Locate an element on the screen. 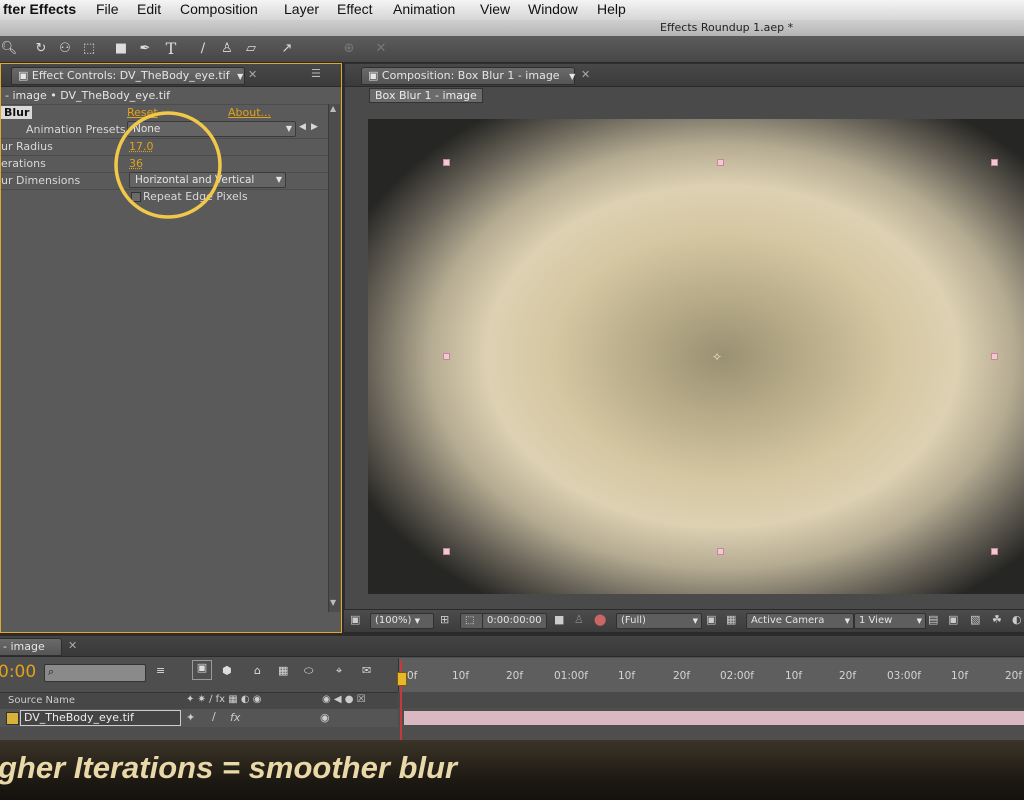 The image size is (1024, 800). comp-flowchart-icon: ▧ is located at coordinates (975, 619).